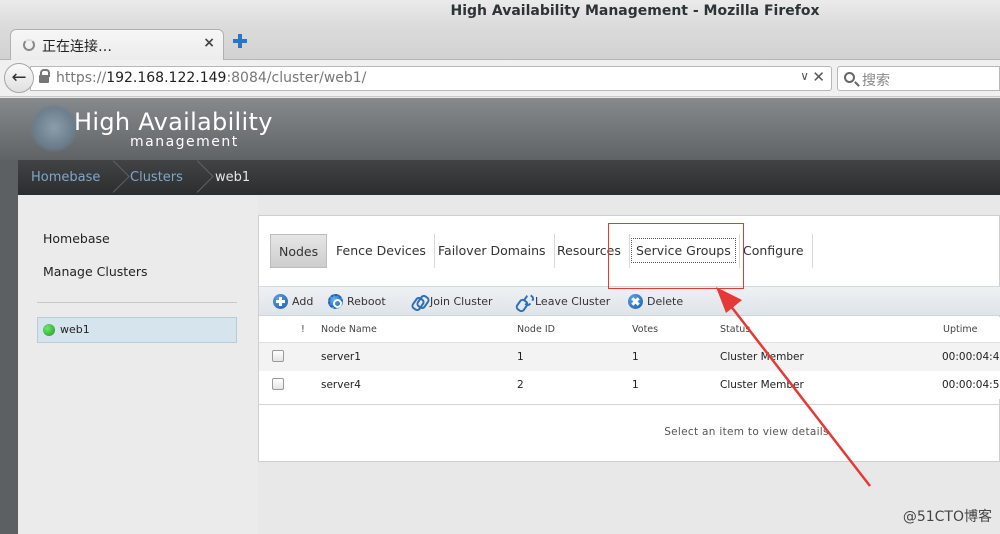 The width and height of the screenshot is (1000, 534). What do you see at coordinates (349, 329) in the screenshot?
I see `column-node-name: Node Name` at bounding box center [349, 329].